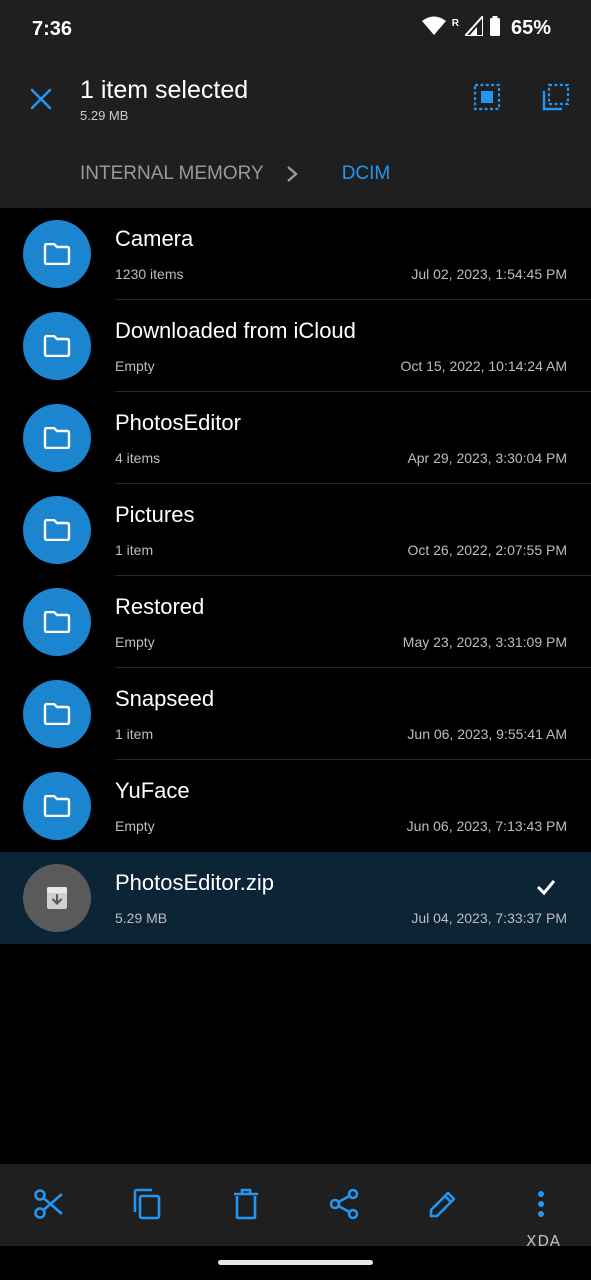 The width and height of the screenshot is (591, 1280). What do you see at coordinates (335, 174) in the screenshot?
I see `breadcrumb: INTERNAL MEMORY DCIM` at bounding box center [335, 174].